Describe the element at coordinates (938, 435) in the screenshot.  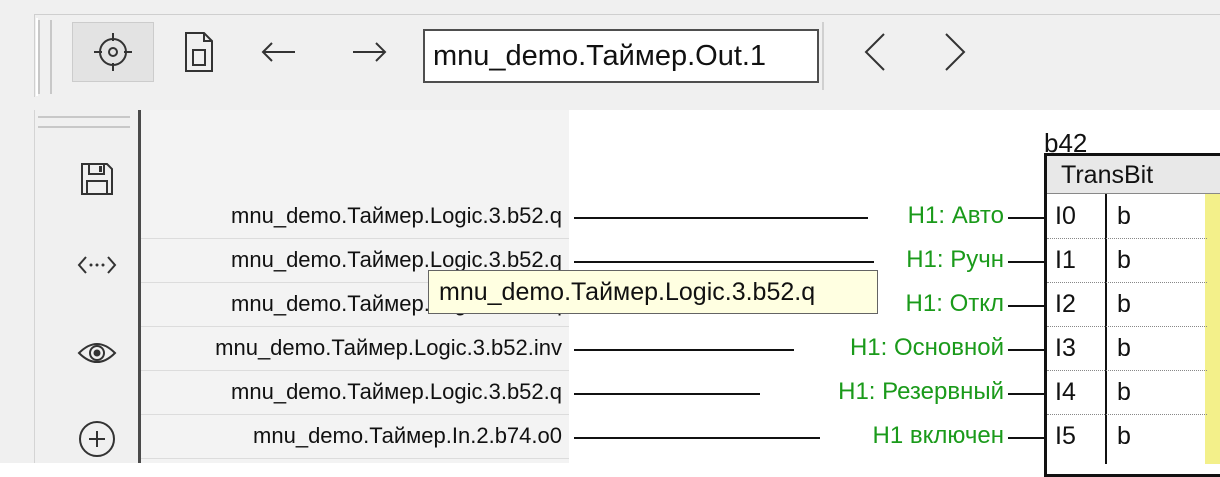
I see `signal-label: Н1 включен` at that location.